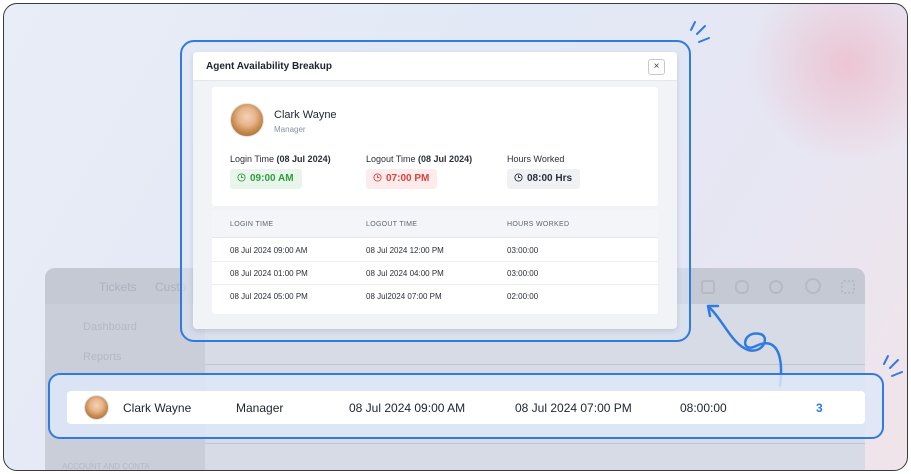  Describe the element at coordinates (445, 159) in the screenshot. I see `logout-date: (08 Jul 2024)` at that location.